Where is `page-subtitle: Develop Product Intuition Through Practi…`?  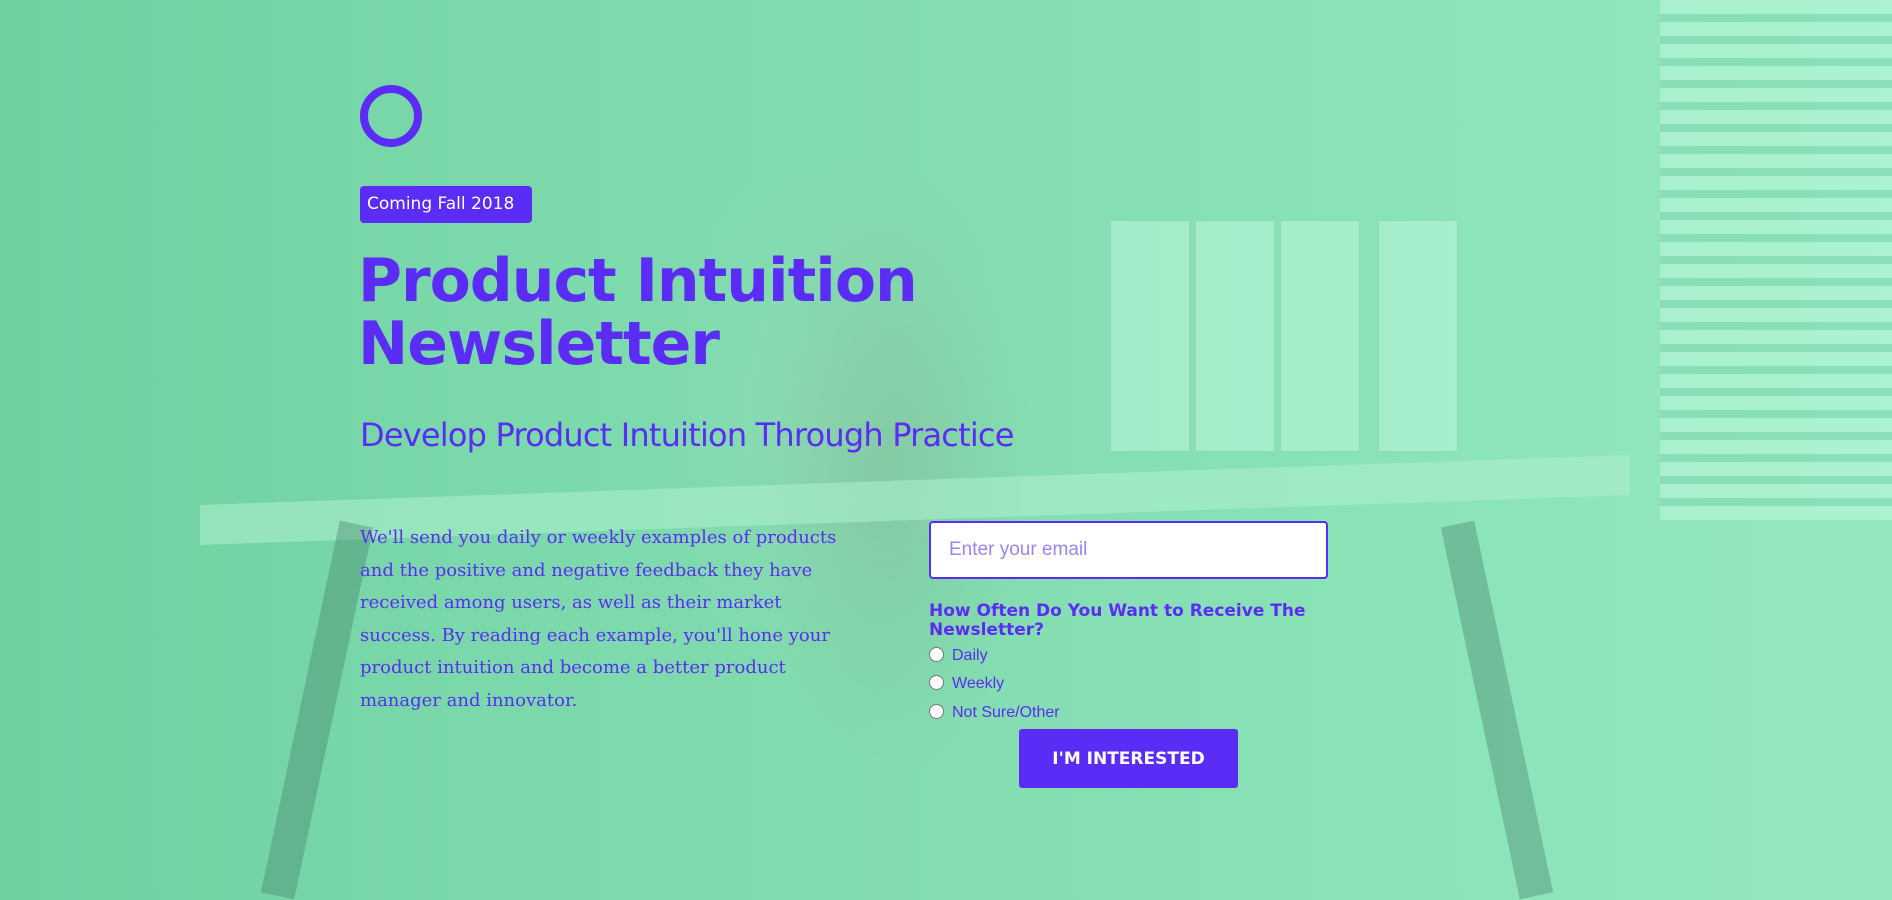 page-subtitle: Develop Product Intuition Through Practi… is located at coordinates (687, 435).